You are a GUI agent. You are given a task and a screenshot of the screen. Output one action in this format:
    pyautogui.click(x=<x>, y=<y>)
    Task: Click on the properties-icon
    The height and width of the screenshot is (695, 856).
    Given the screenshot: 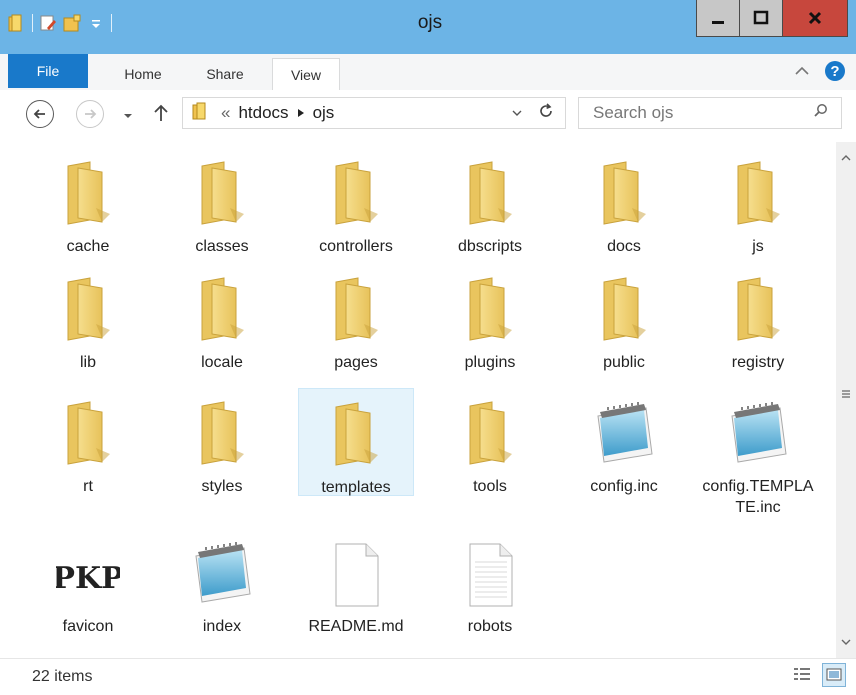 What is the action you would take?
    pyautogui.click(x=48, y=23)
    